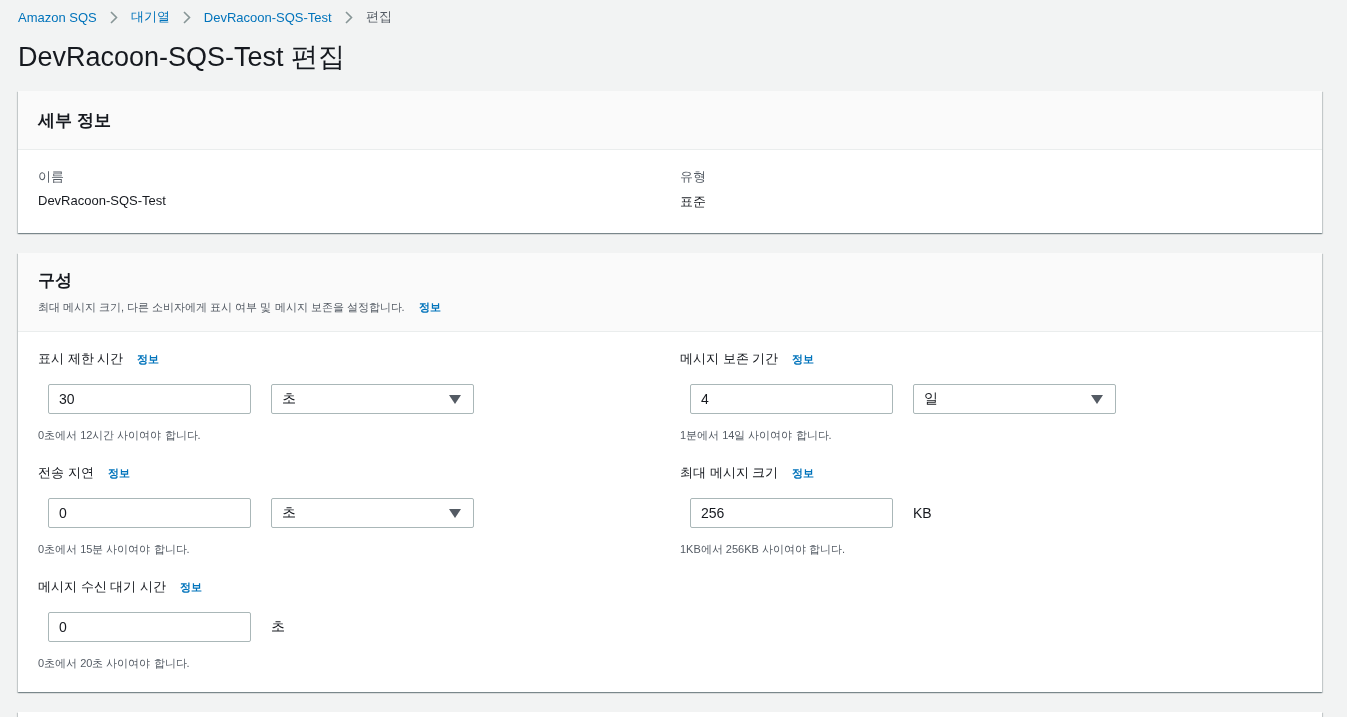 This screenshot has width=1347, height=717. Describe the element at coordinates (114, 663) in the screenshot. I see `hint-text: 0초에서 20초 사이여야 합니다.` at that location.